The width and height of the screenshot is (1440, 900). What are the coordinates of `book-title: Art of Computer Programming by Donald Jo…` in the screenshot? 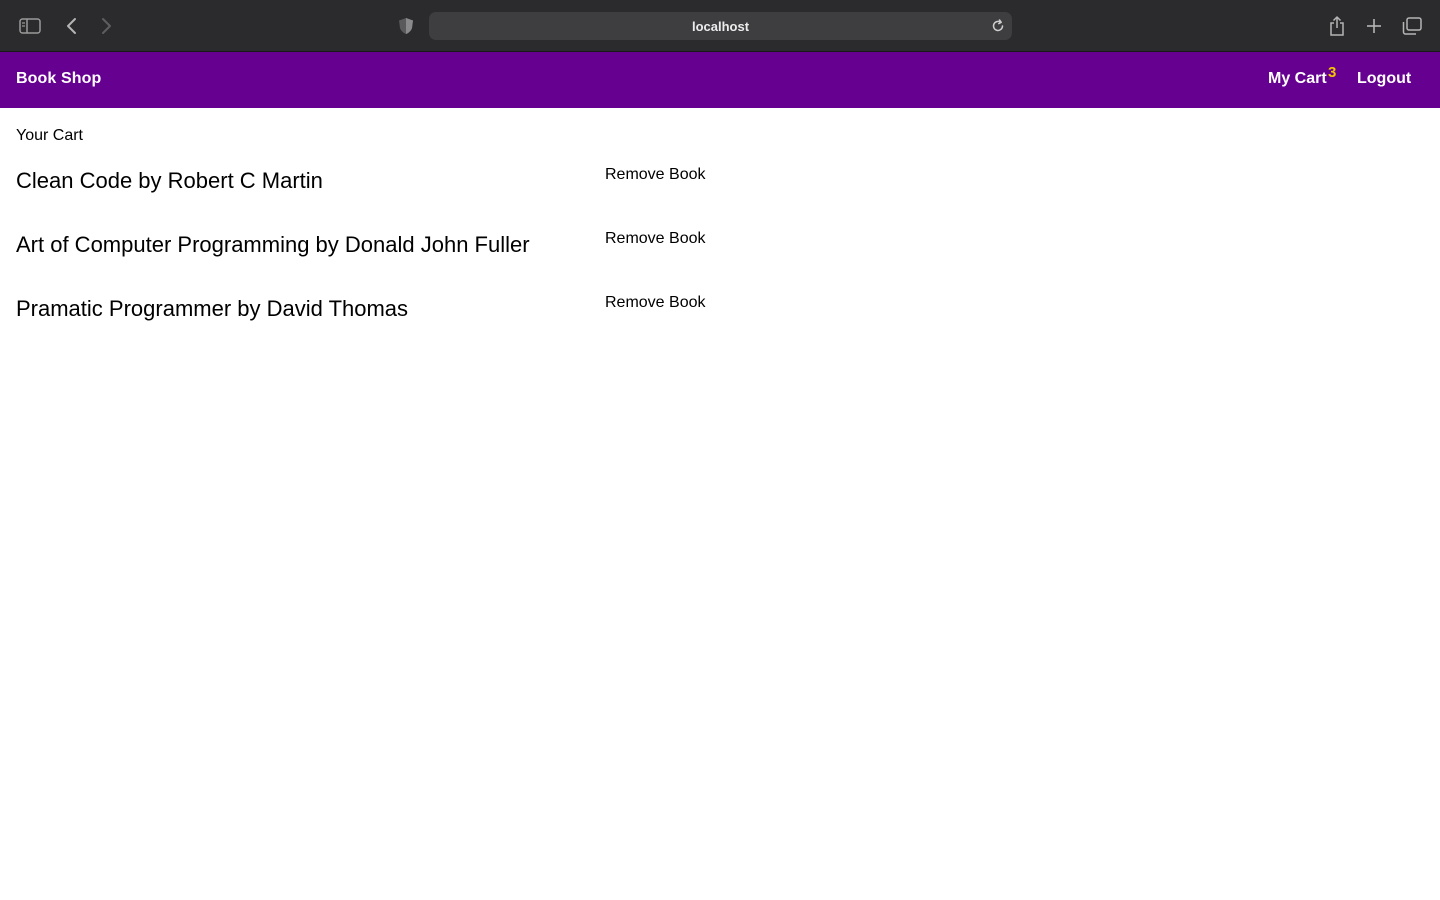 It's located at (273, 244).